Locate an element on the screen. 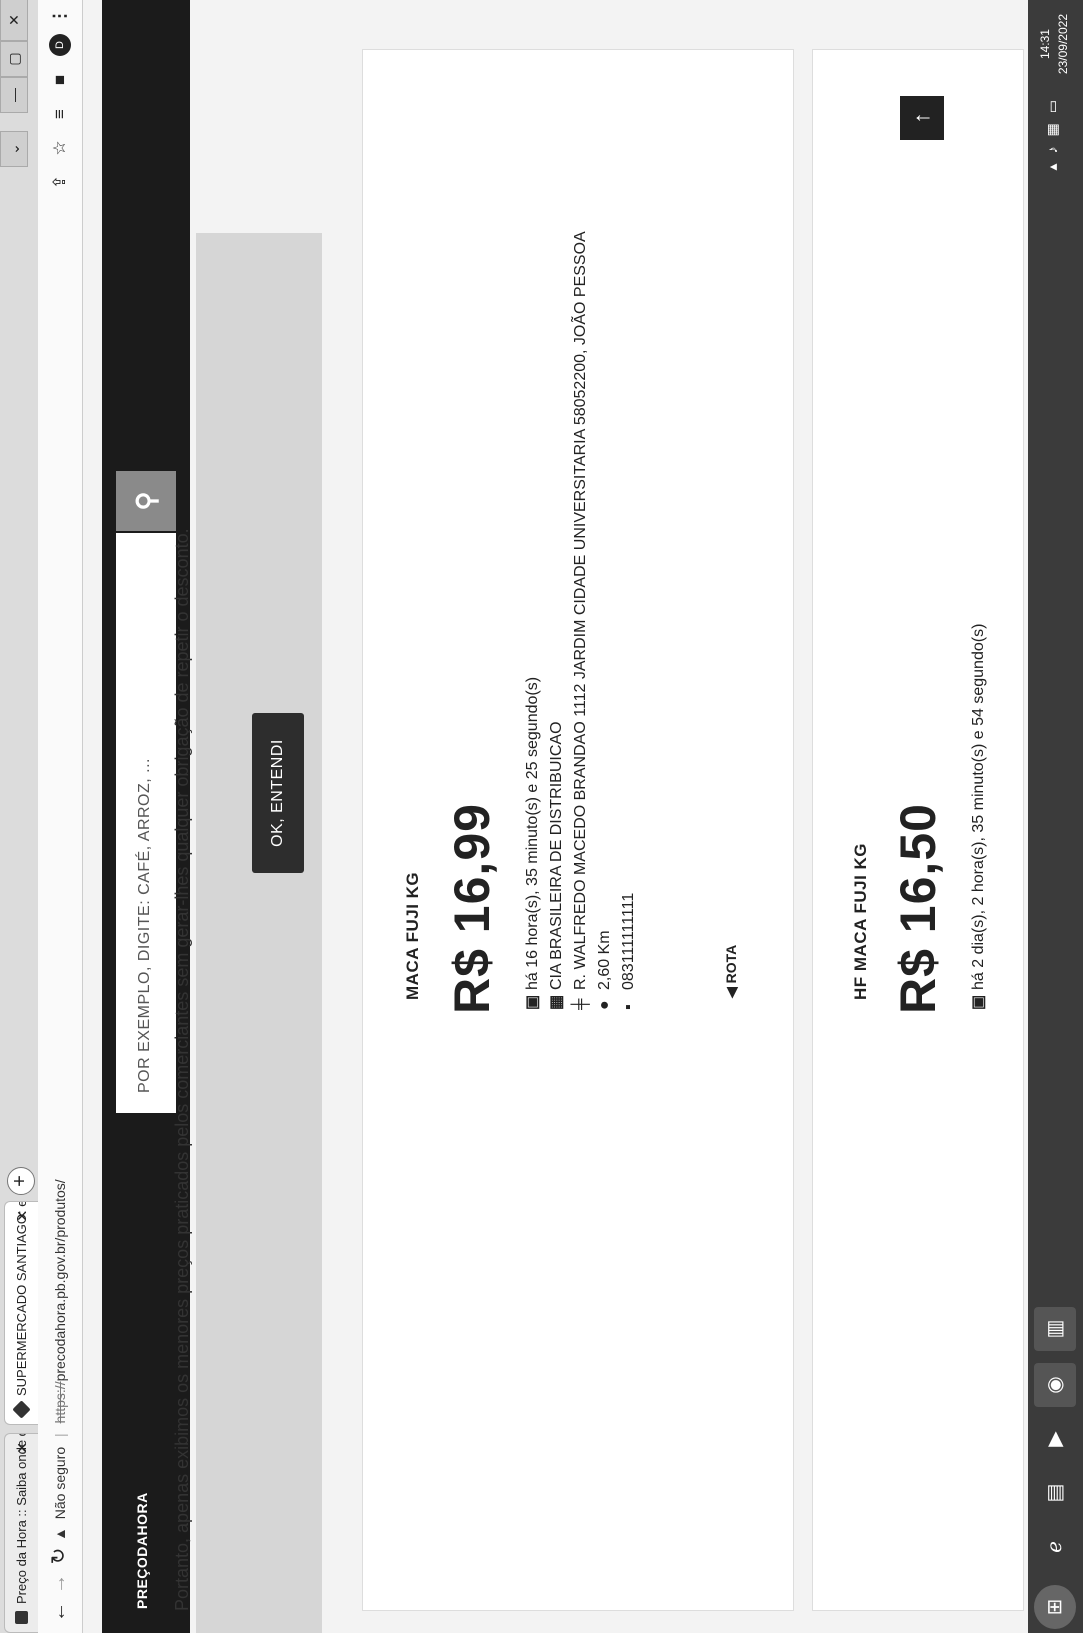 The image size is (1083, 1633). close-window-button: ✕ is located at coordinates (14, 20).